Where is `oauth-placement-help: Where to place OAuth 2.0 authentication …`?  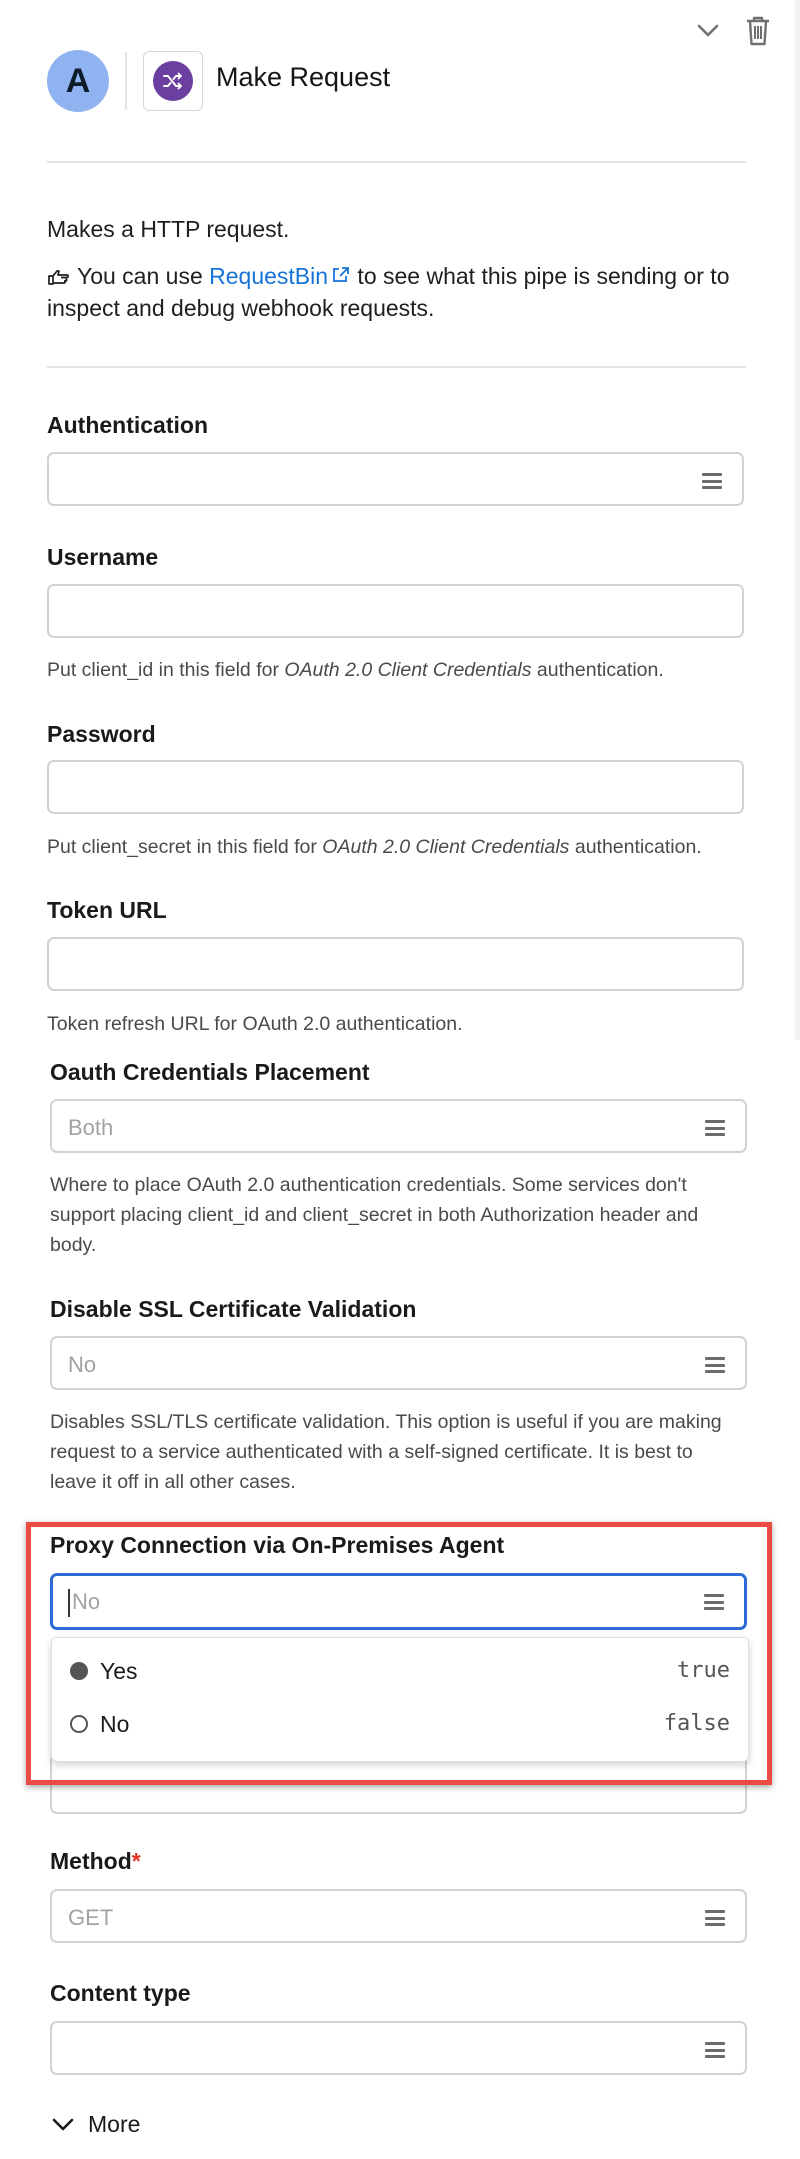 oauth-placement-help: Where to place OAuth 2.0 authentication … is located at coordinates (374, 1215).